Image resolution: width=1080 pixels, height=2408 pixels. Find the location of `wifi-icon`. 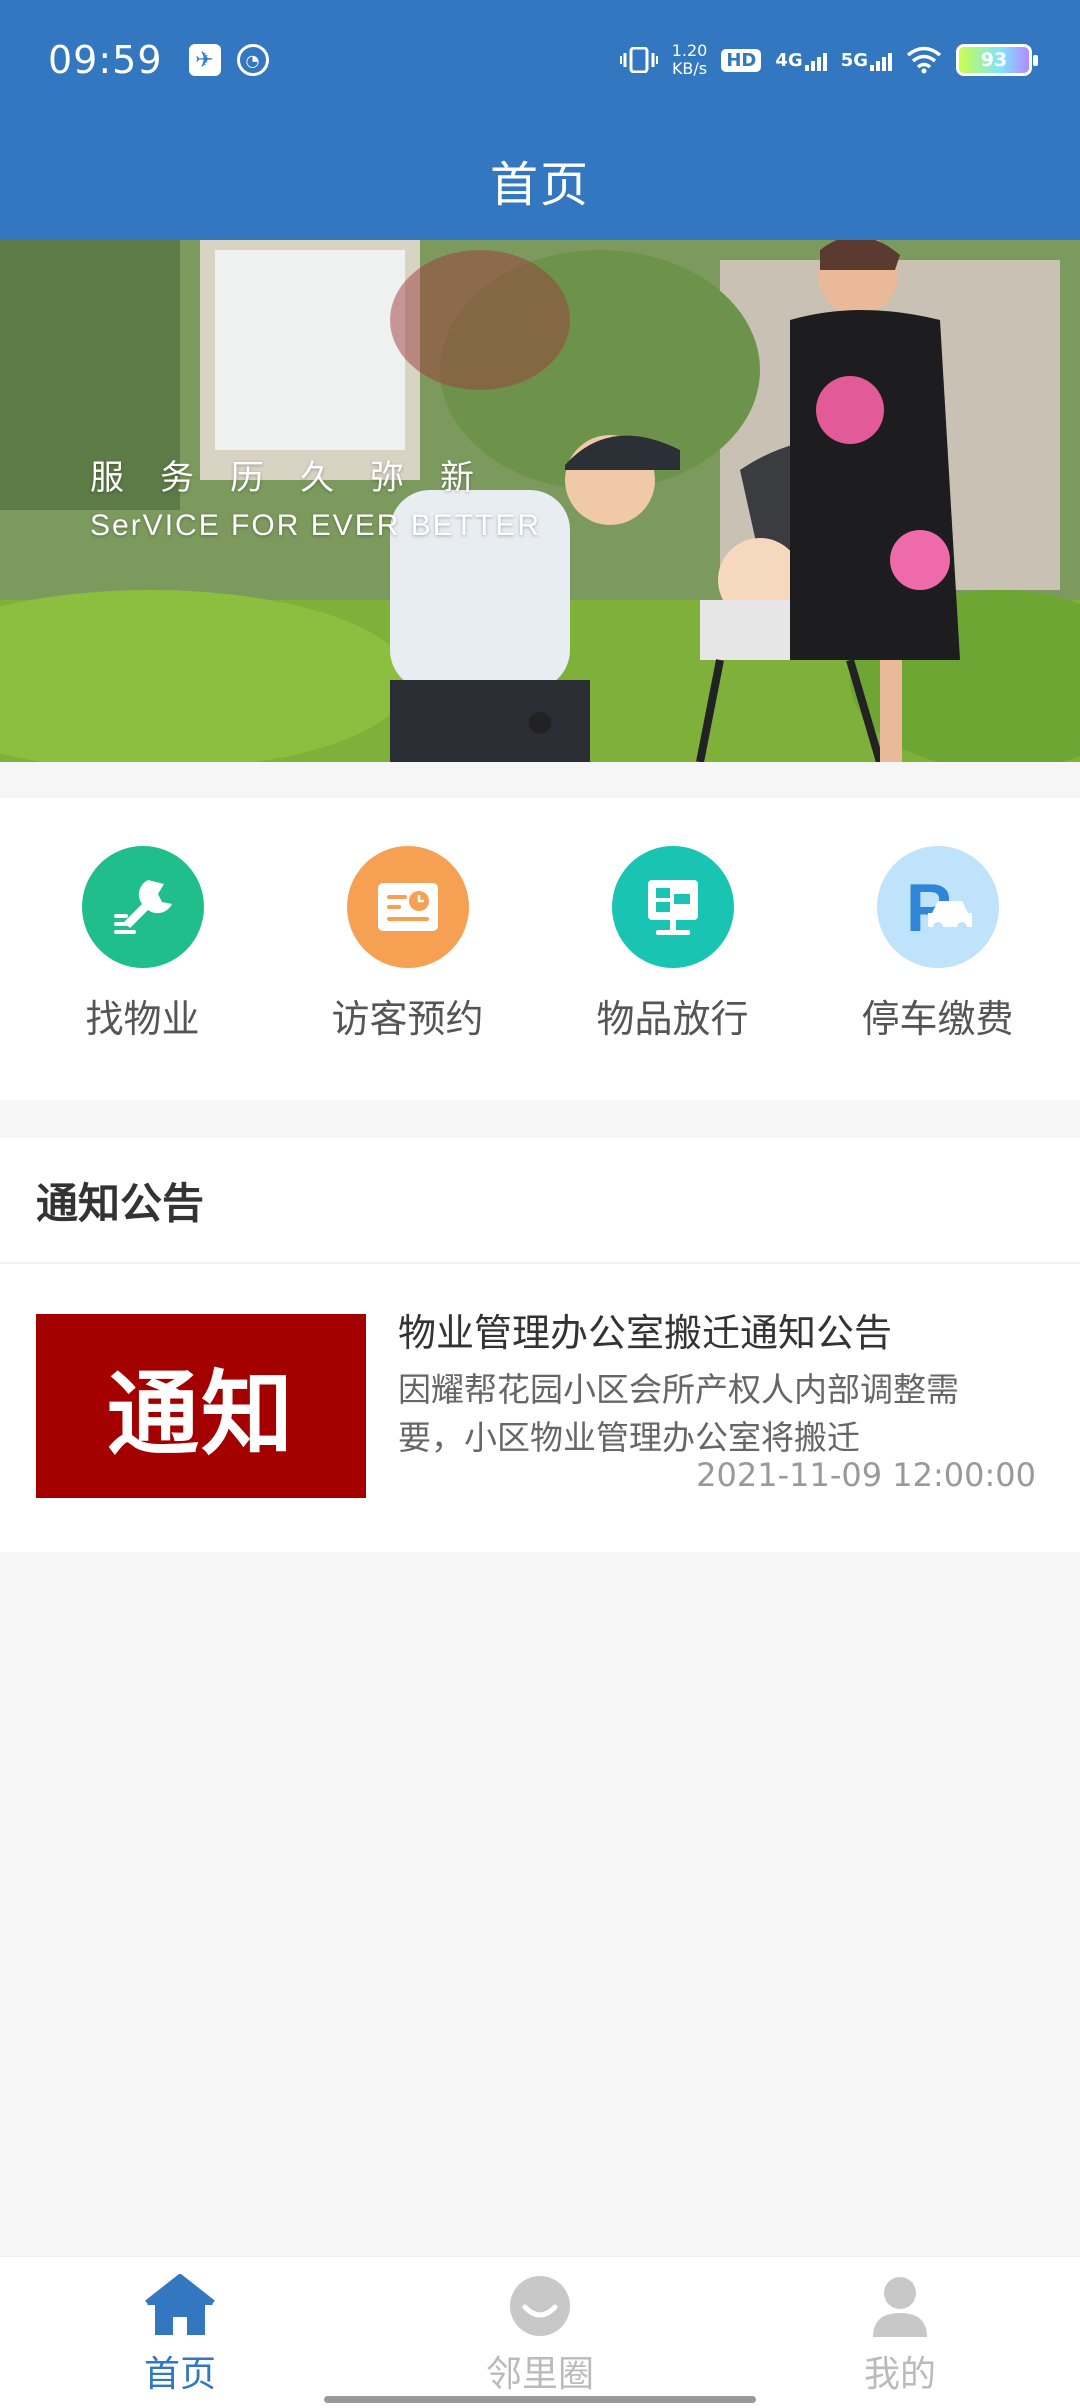

wifi-icon is located at coordinates (924, 60).